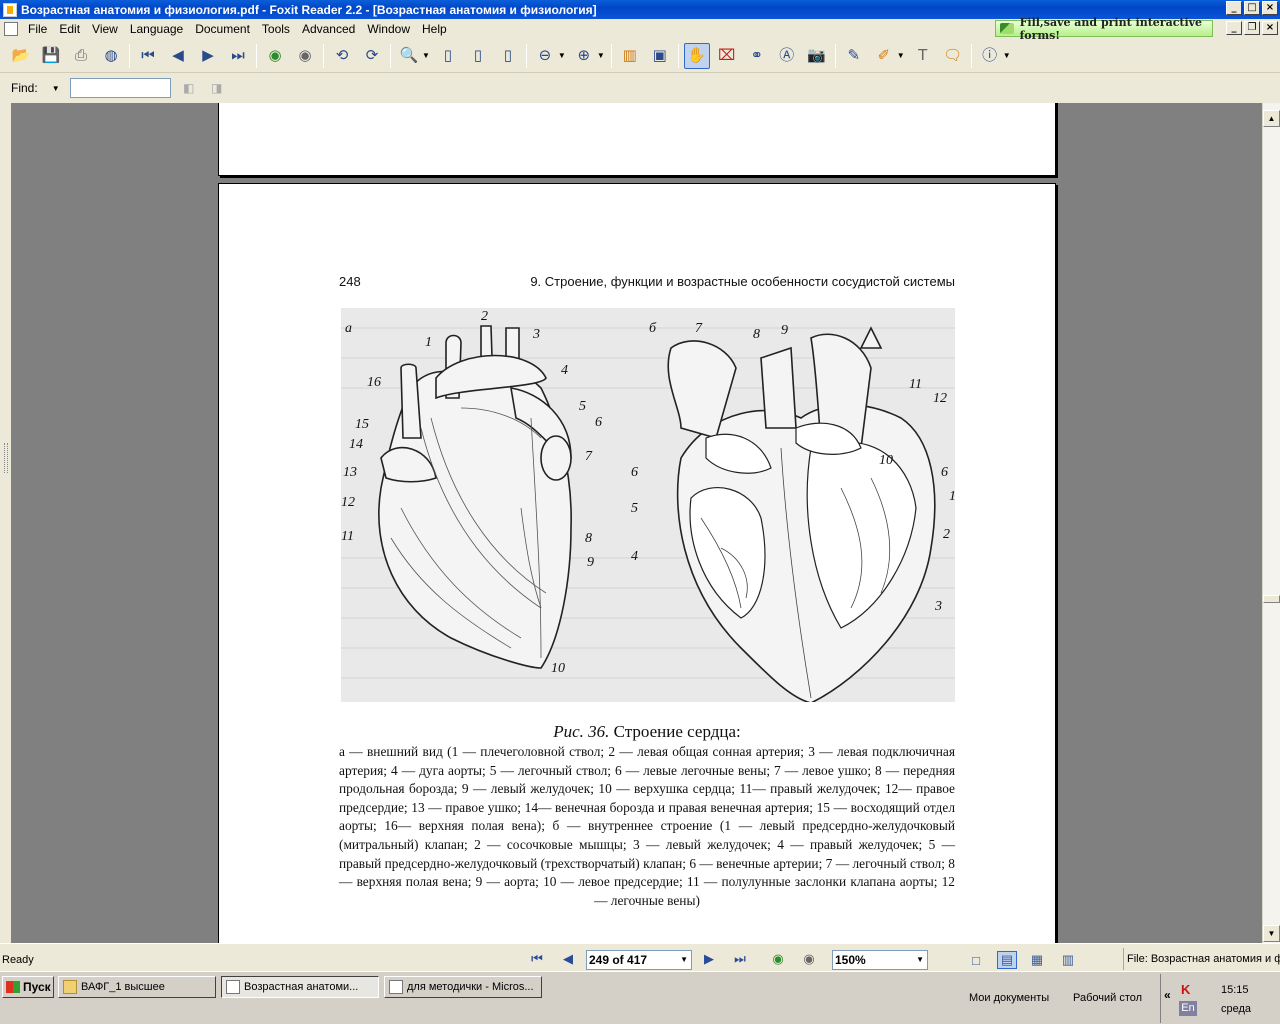  What do you see at coordinates (1234, 8) in the screenshot?
I see `minimize-button: _` at bounding box center [1234, 8].